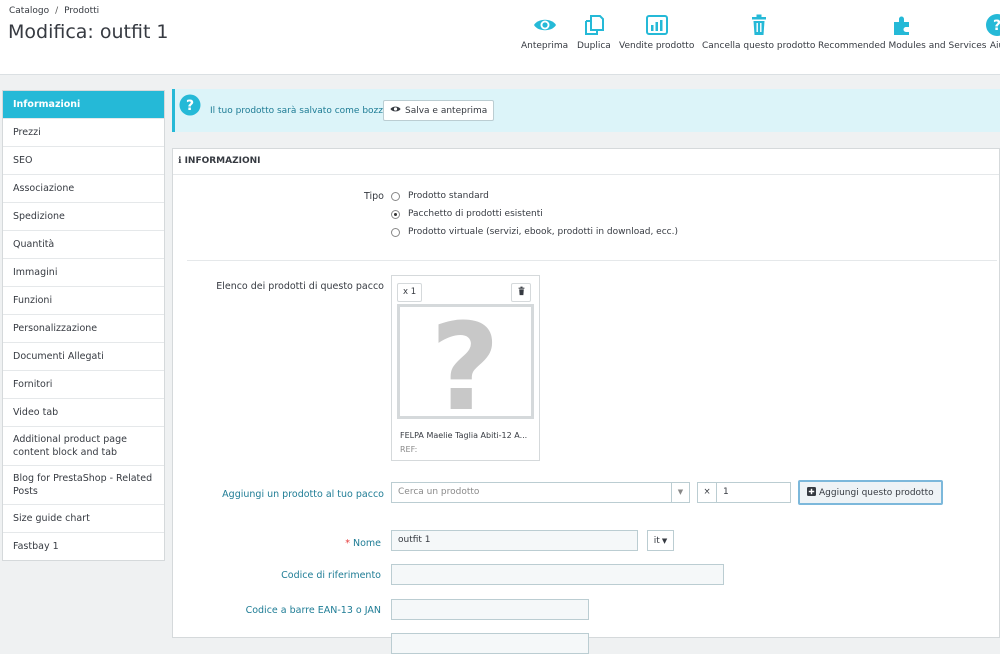 The height and width of the screenshot is (654, 1000). Describe the element at coordinates (83, 217) in the screenshot. I see `sidebar-item-spedizione: Spedizione` at that location.